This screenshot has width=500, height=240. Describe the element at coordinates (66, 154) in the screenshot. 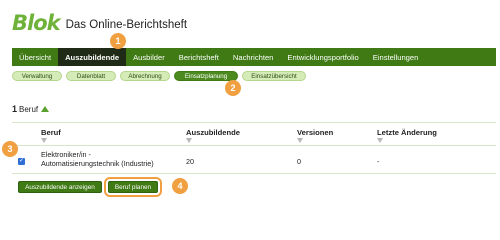

I see `beruf-line-1: Elektroniker/in -` at that location.